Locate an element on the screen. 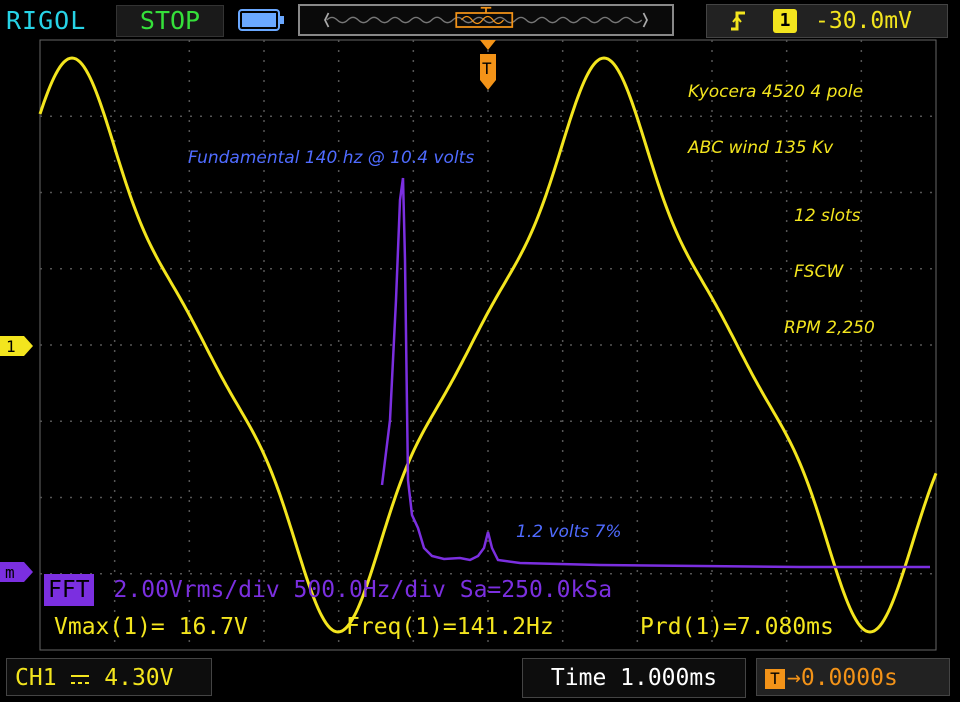 This screenshot has width=960, height=702. trigger-offset-icon: T is located at coordinates (775, 678).